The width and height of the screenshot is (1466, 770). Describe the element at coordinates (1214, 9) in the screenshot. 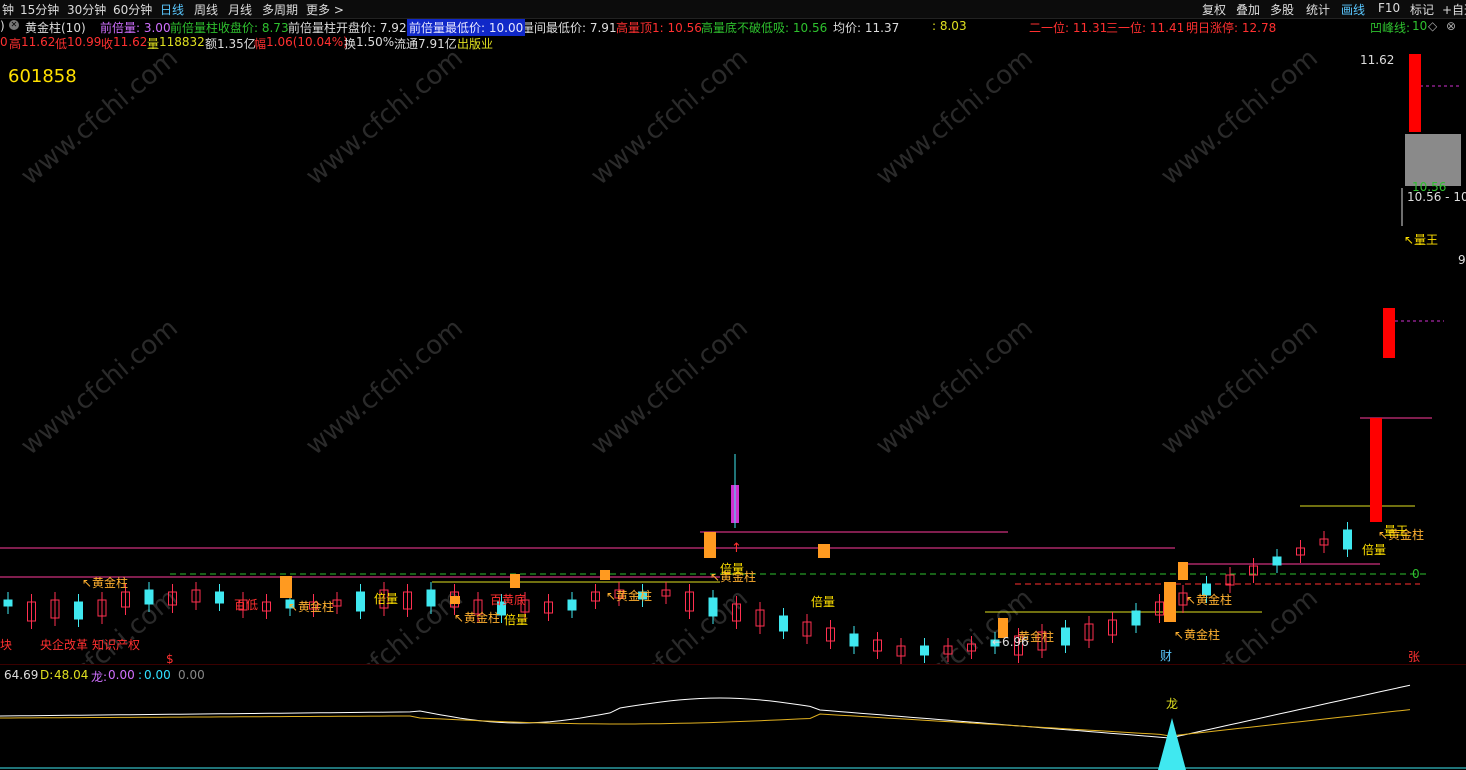

I see `restore-rights-button: 复权` at that location.